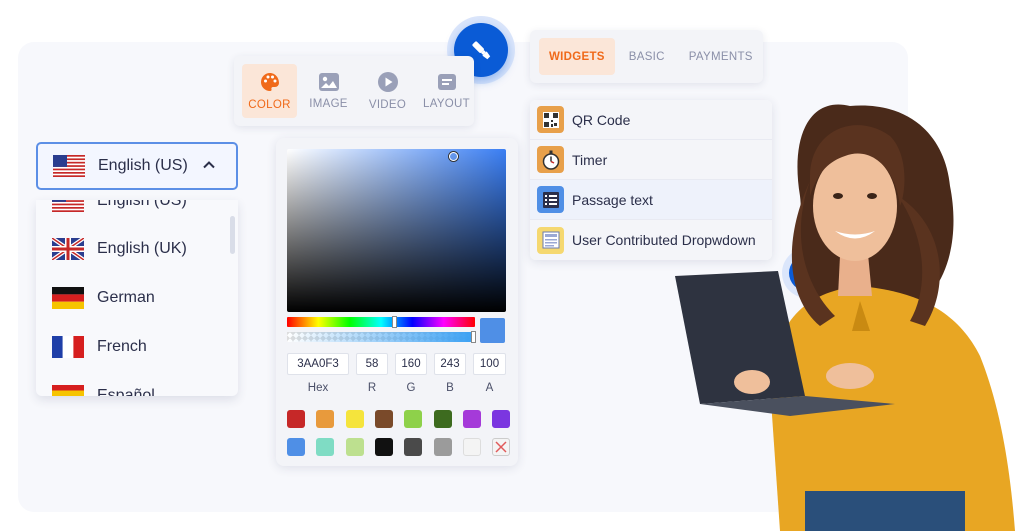 The width and height of the screenshot is (1024, 531). I want to click on tab-label: COLOR, so click(269, 105).